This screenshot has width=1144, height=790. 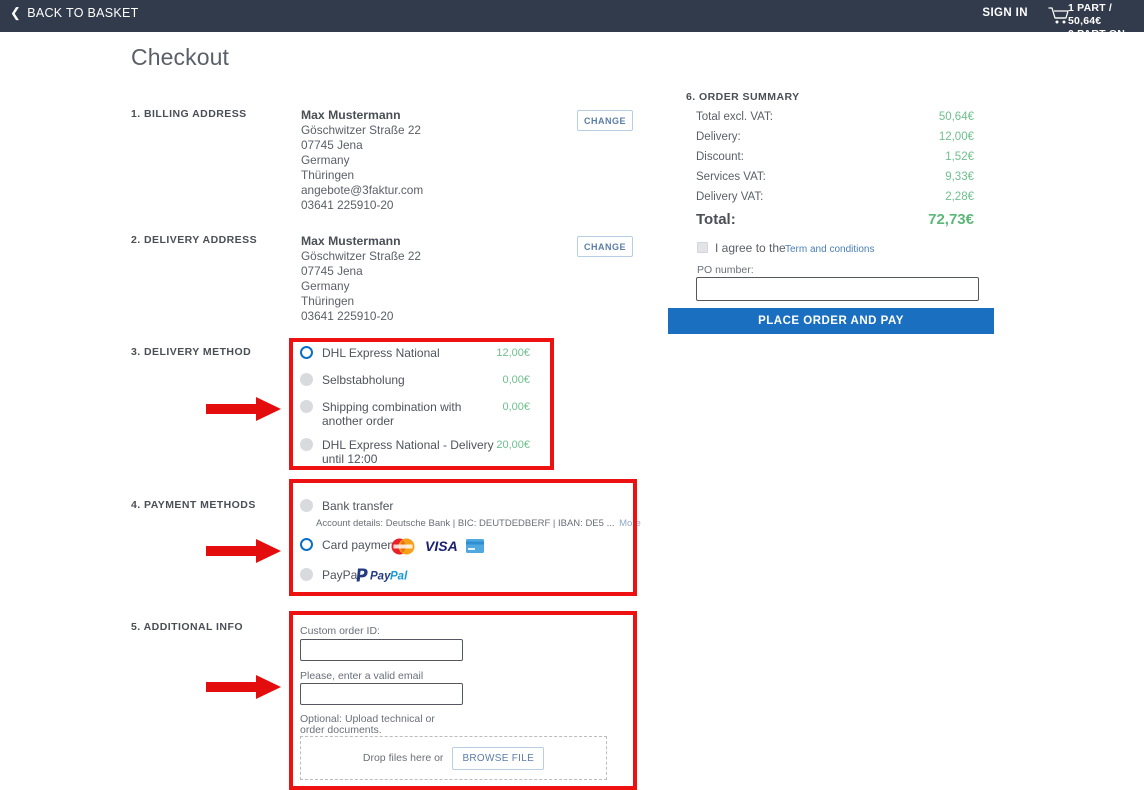 What do you see at coordinates (325, 160) in the screenshot?
I see `billing-country: Germany` at bounding box center [325, 160].